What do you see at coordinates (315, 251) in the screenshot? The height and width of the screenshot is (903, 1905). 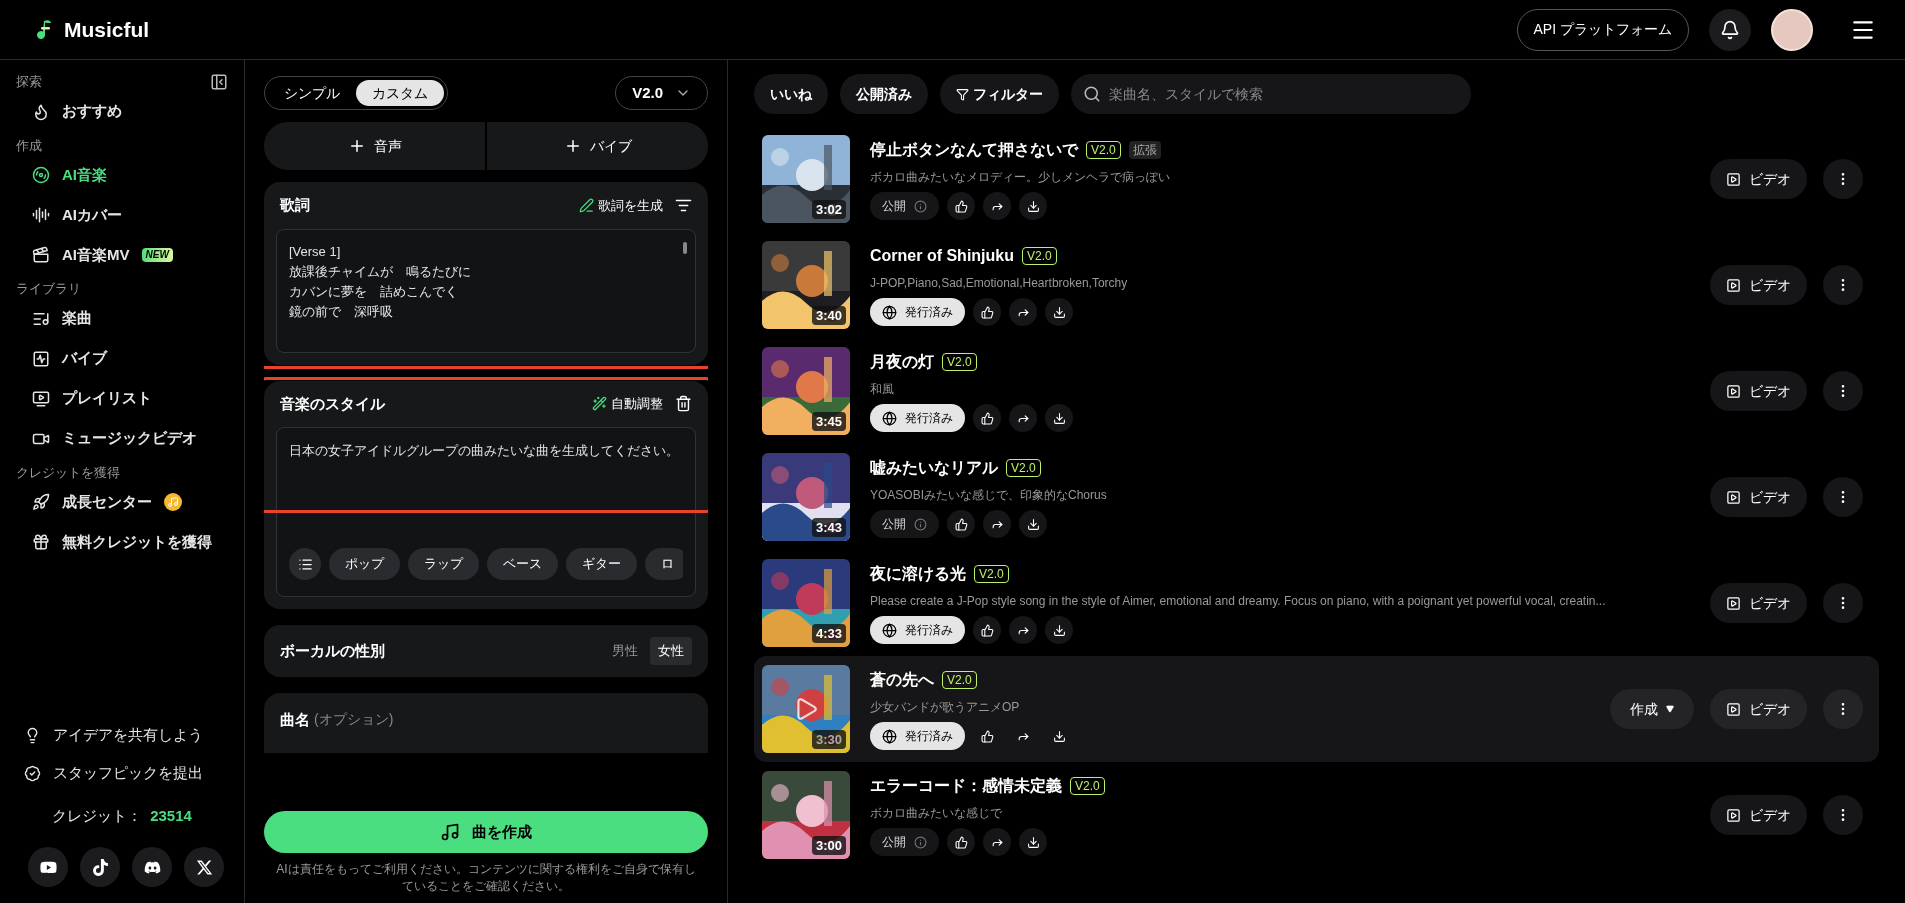 I see `lyrics-line: [Verse 1]` at bounding box center [315, 251].